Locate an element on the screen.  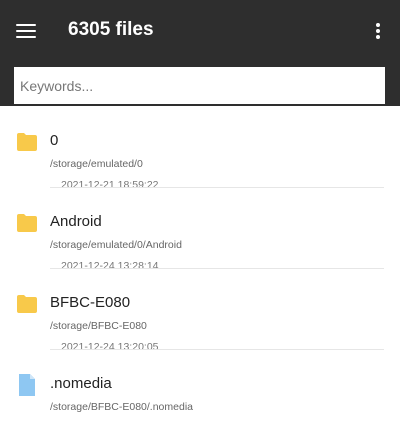
page-title: 6305 files is located at coordinates (111, 29).